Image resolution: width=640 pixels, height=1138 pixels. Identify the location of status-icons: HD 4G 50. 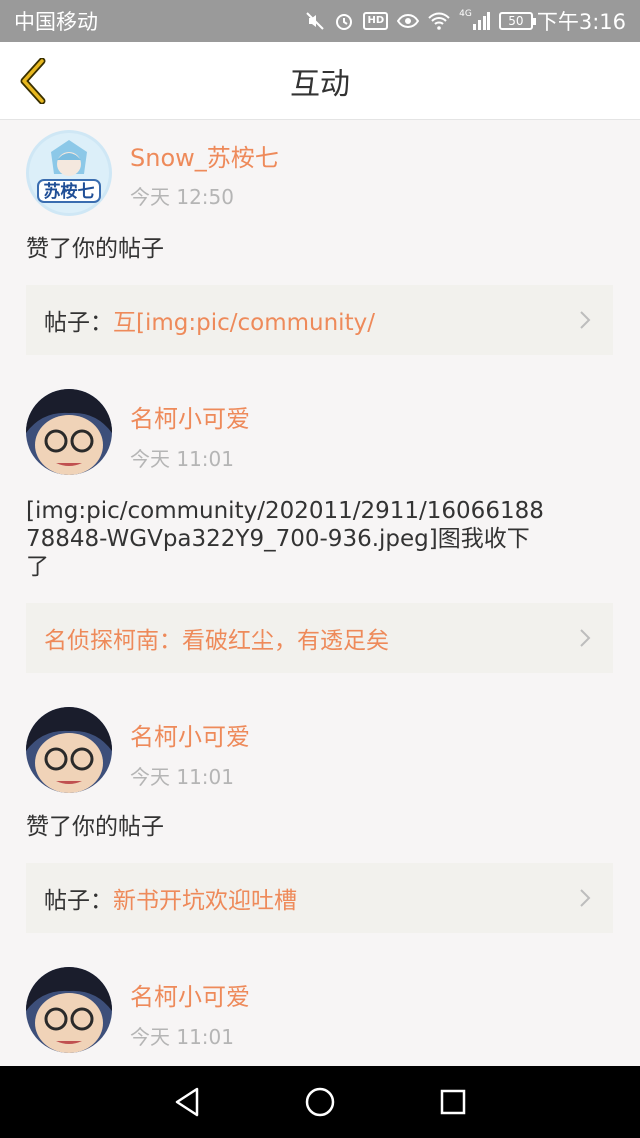
(420, 20).